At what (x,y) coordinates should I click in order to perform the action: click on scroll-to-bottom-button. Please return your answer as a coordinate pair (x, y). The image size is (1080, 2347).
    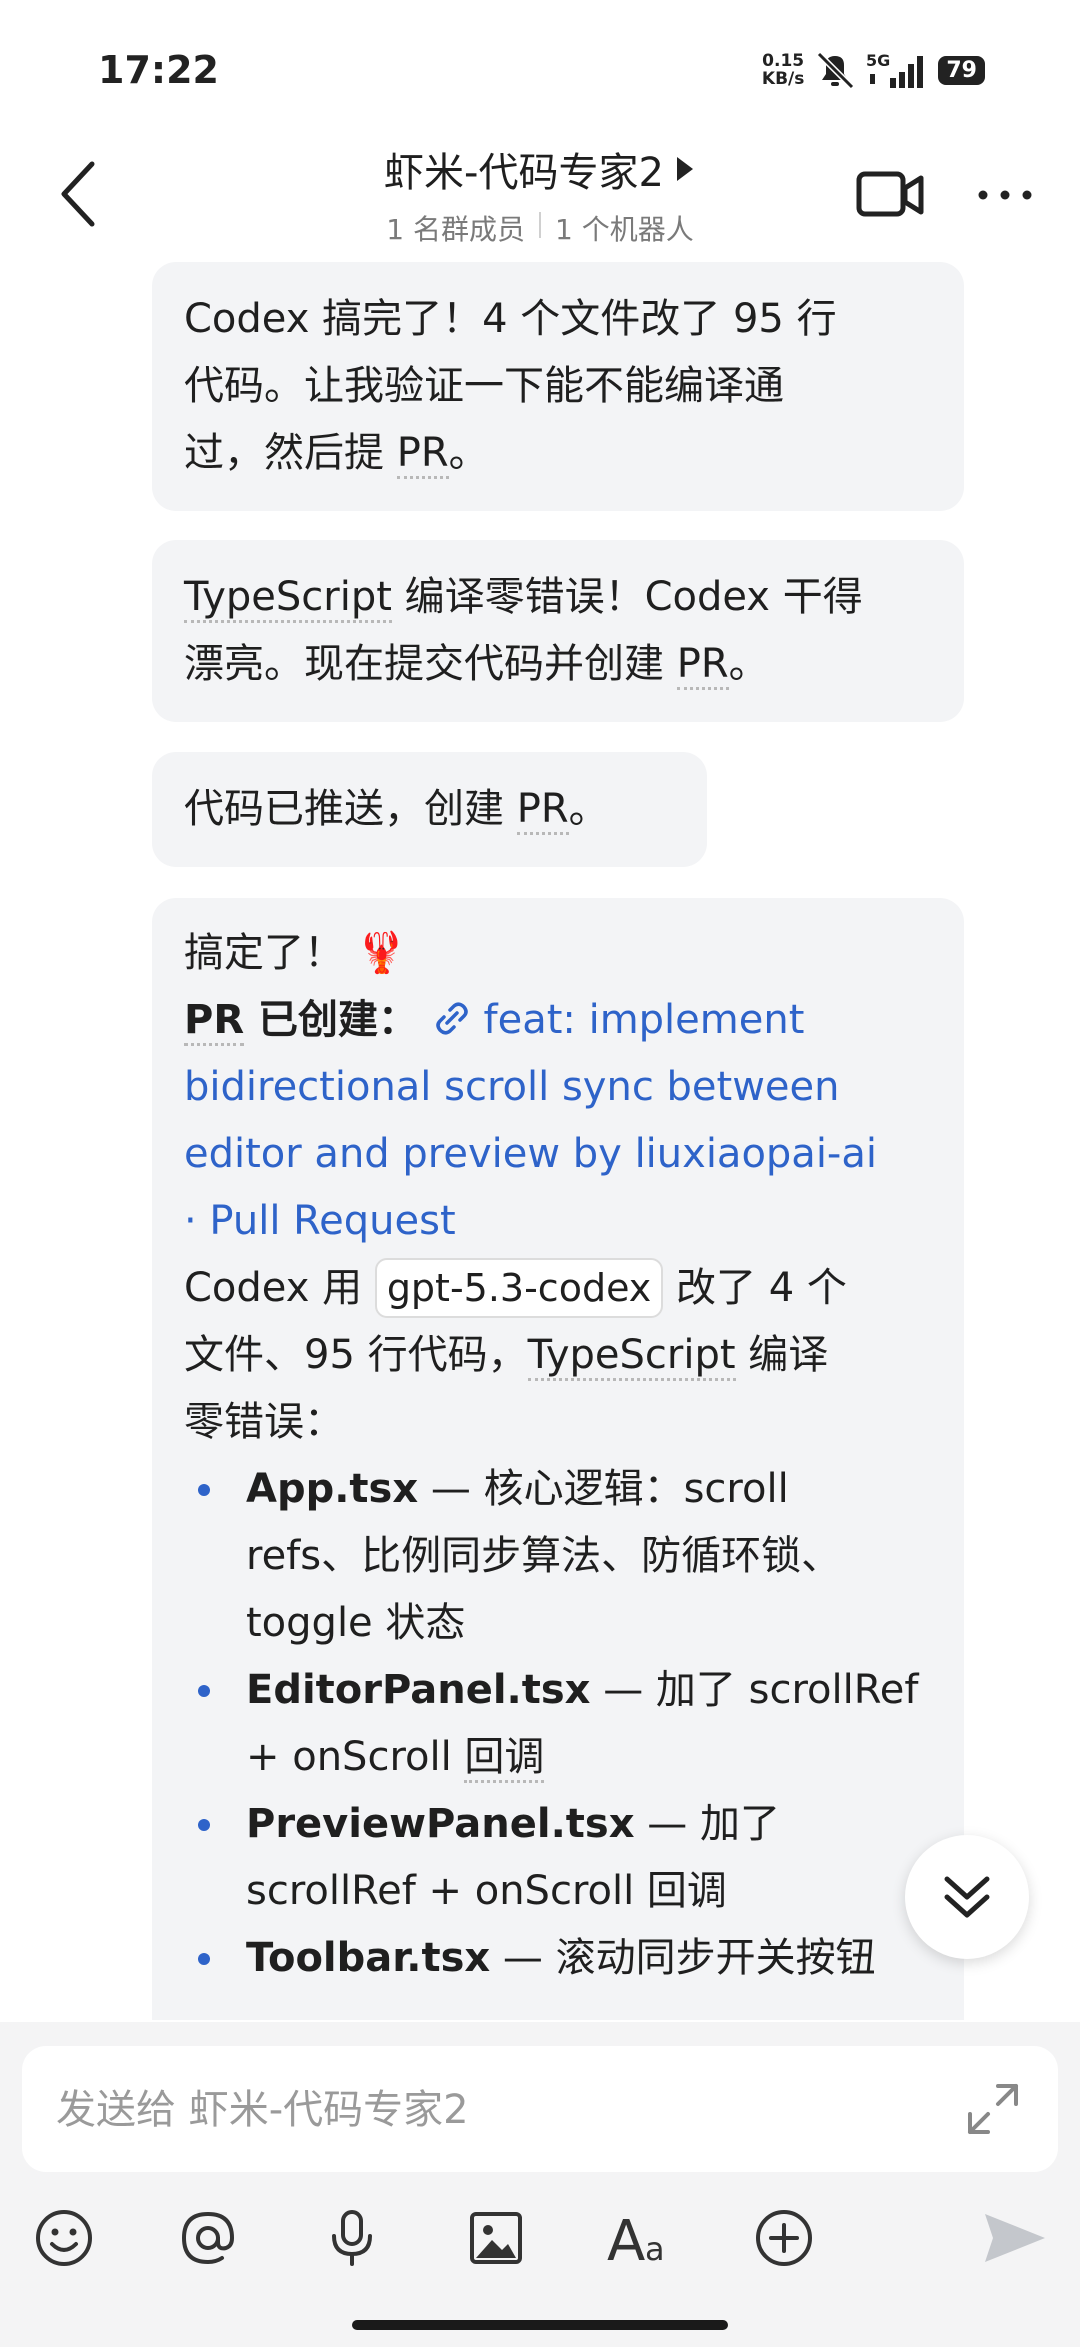
    Looking at the image, I should click on (967, 1897).